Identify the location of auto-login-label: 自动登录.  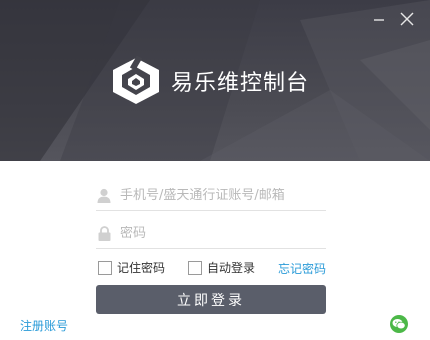
(231, 268).